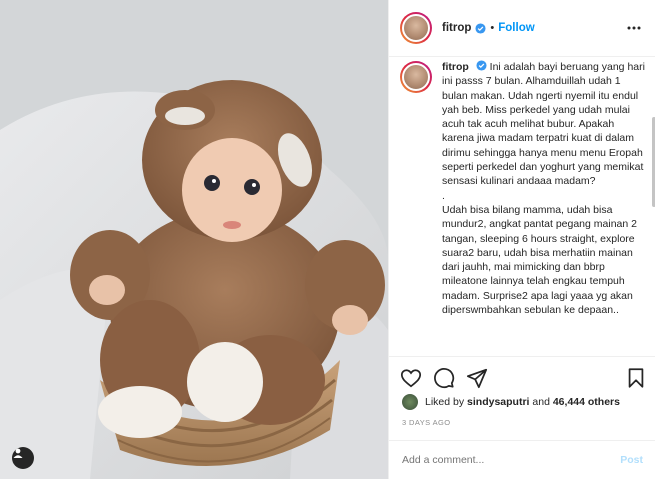 The image size is (655, 479). I want to click on more-options-icon, so click(634, 28).